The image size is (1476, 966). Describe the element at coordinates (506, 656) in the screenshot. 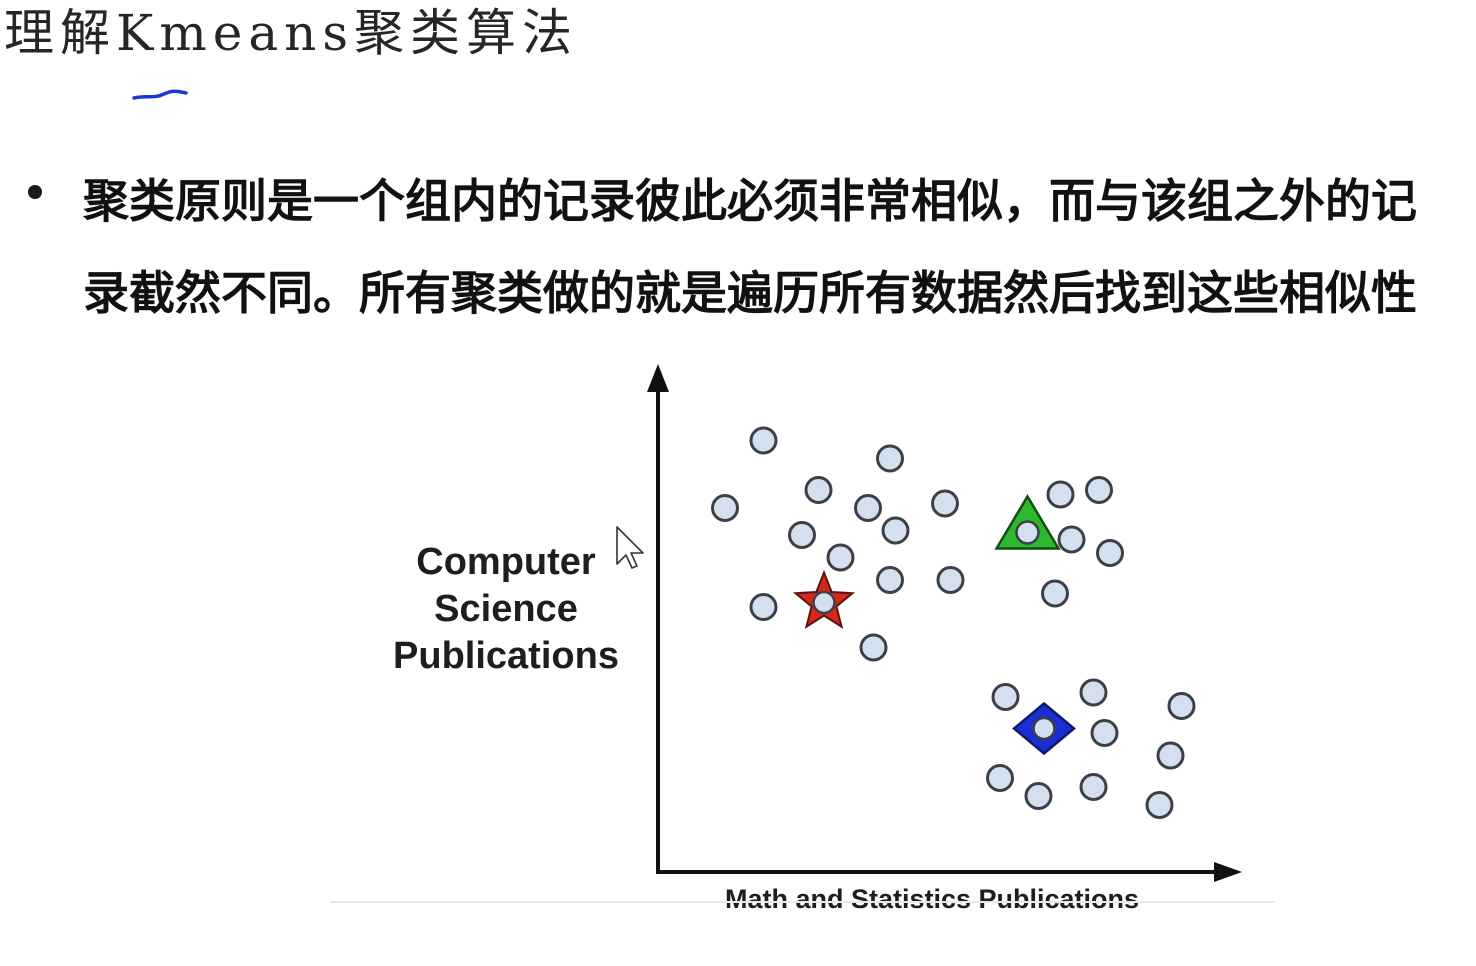

I see `y-axis-label-line: Publications` at that location.